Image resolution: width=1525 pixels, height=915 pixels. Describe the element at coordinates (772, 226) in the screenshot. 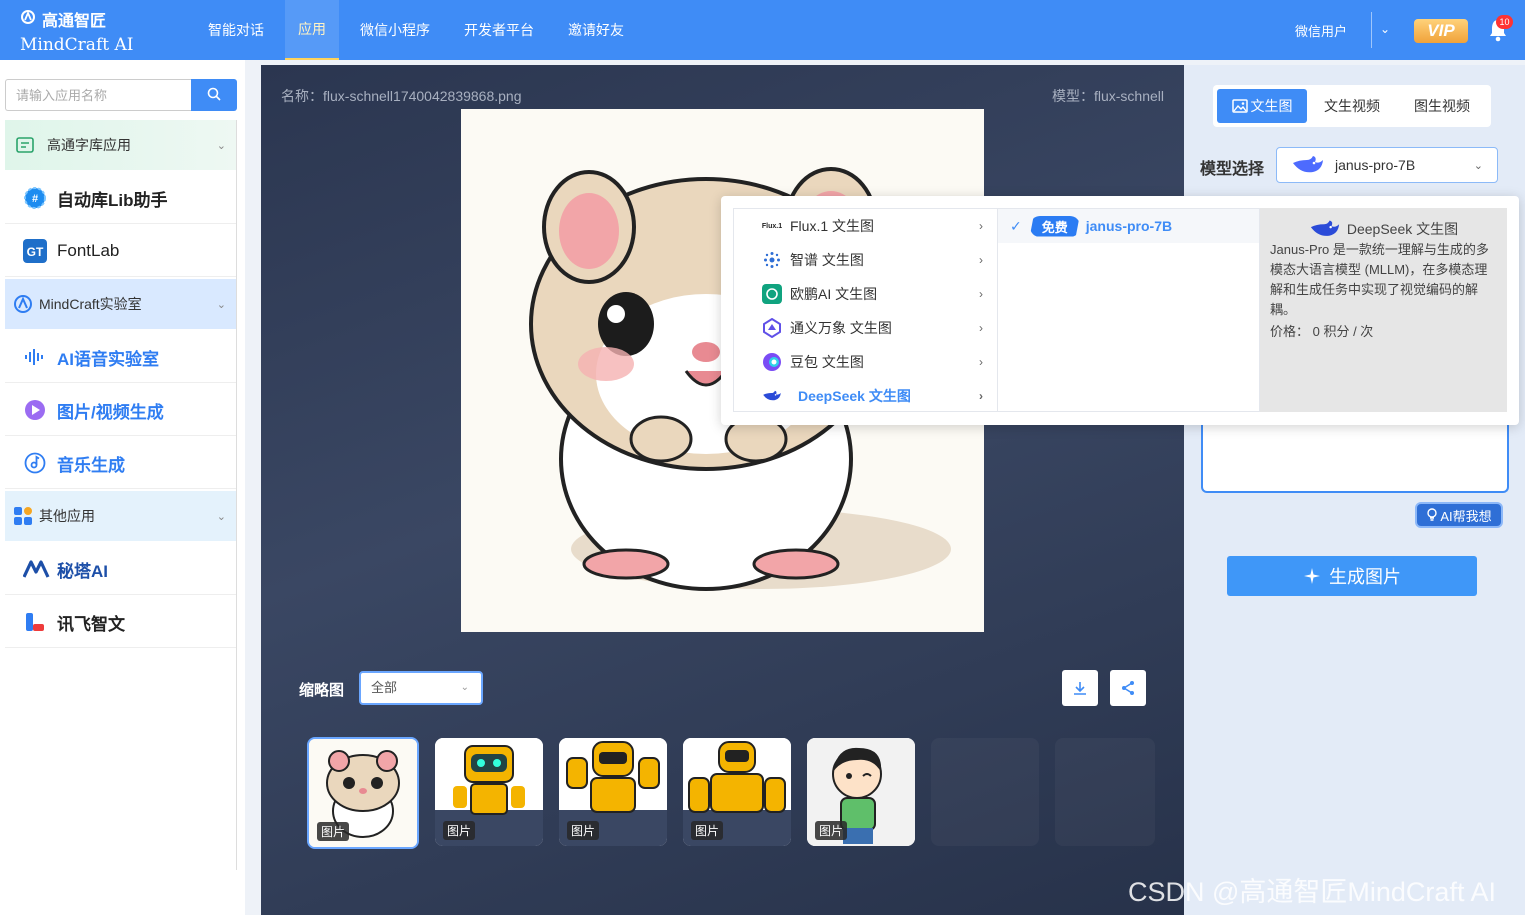

I see `flux-icon: Flux.1` at that location.